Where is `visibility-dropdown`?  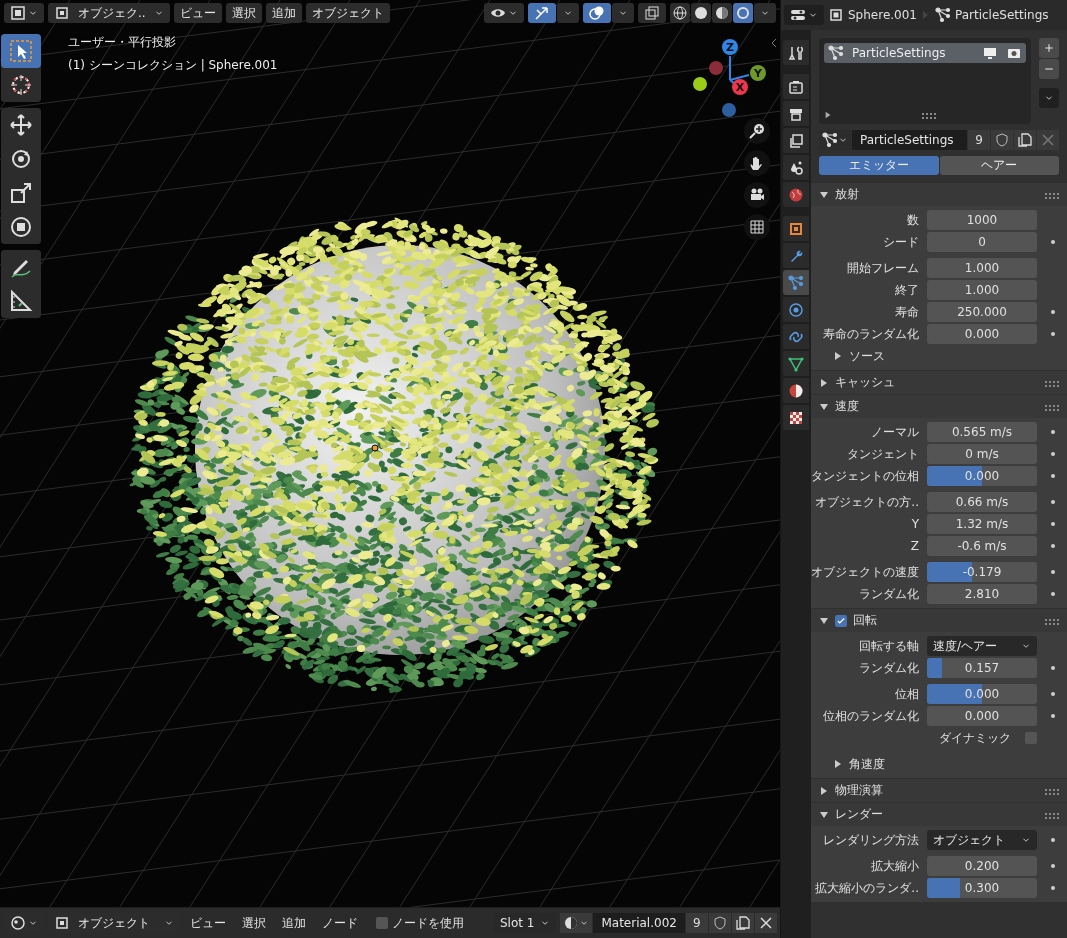 visibility-dropdown is located at coordinates (504, 13).